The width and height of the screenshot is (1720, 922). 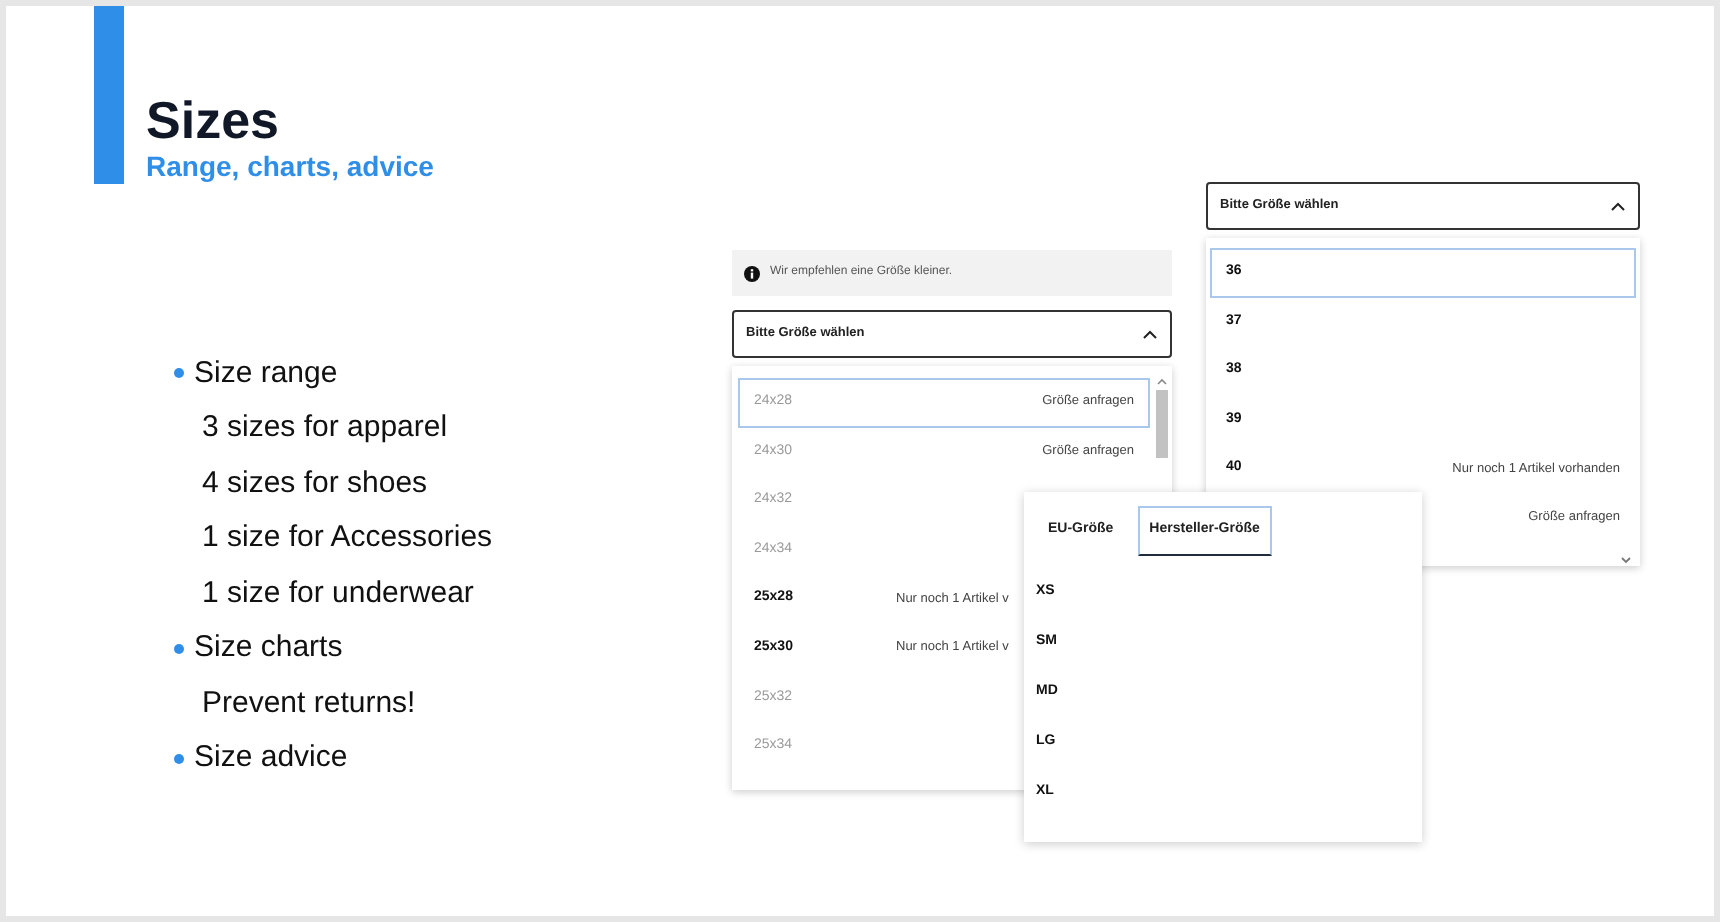 What do you see at coordinates (325, 428) in the screenshot?
I see `bullet-text: 3 sizes for apparel` at bounding box center [325, 428].